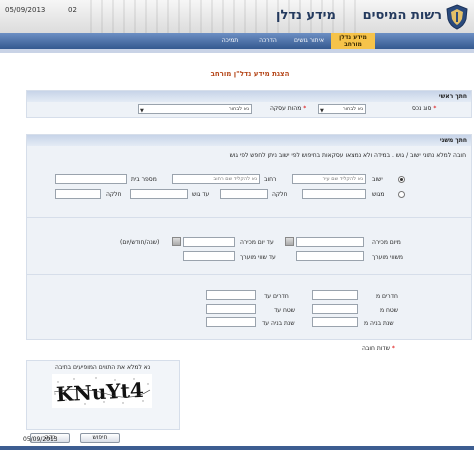 The width and height of the screenshot is (474, 450). I want to click on sale-to-input, so click(209, 242).